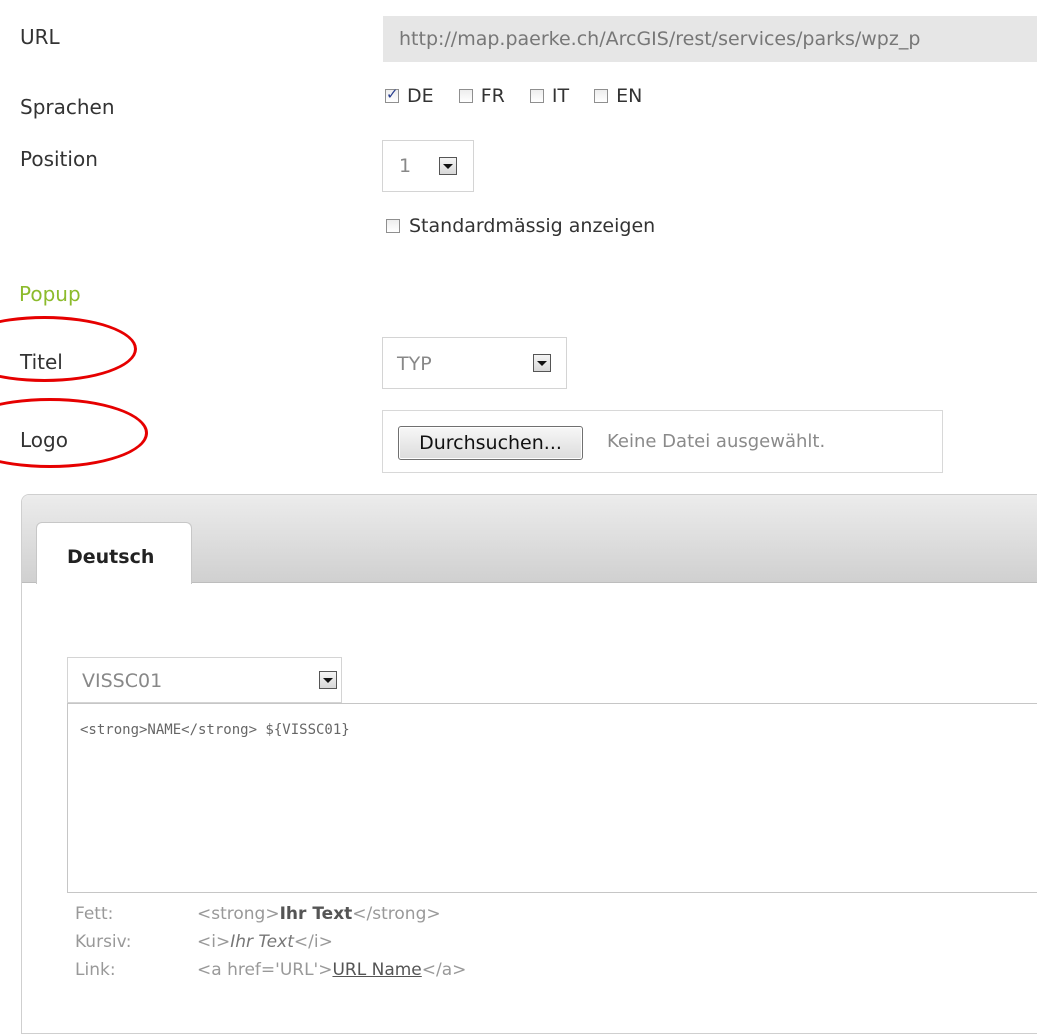  Describe the element at coordinates (444, 970) in the screenshot. I see `help-link-suffix: </a>` at that location.